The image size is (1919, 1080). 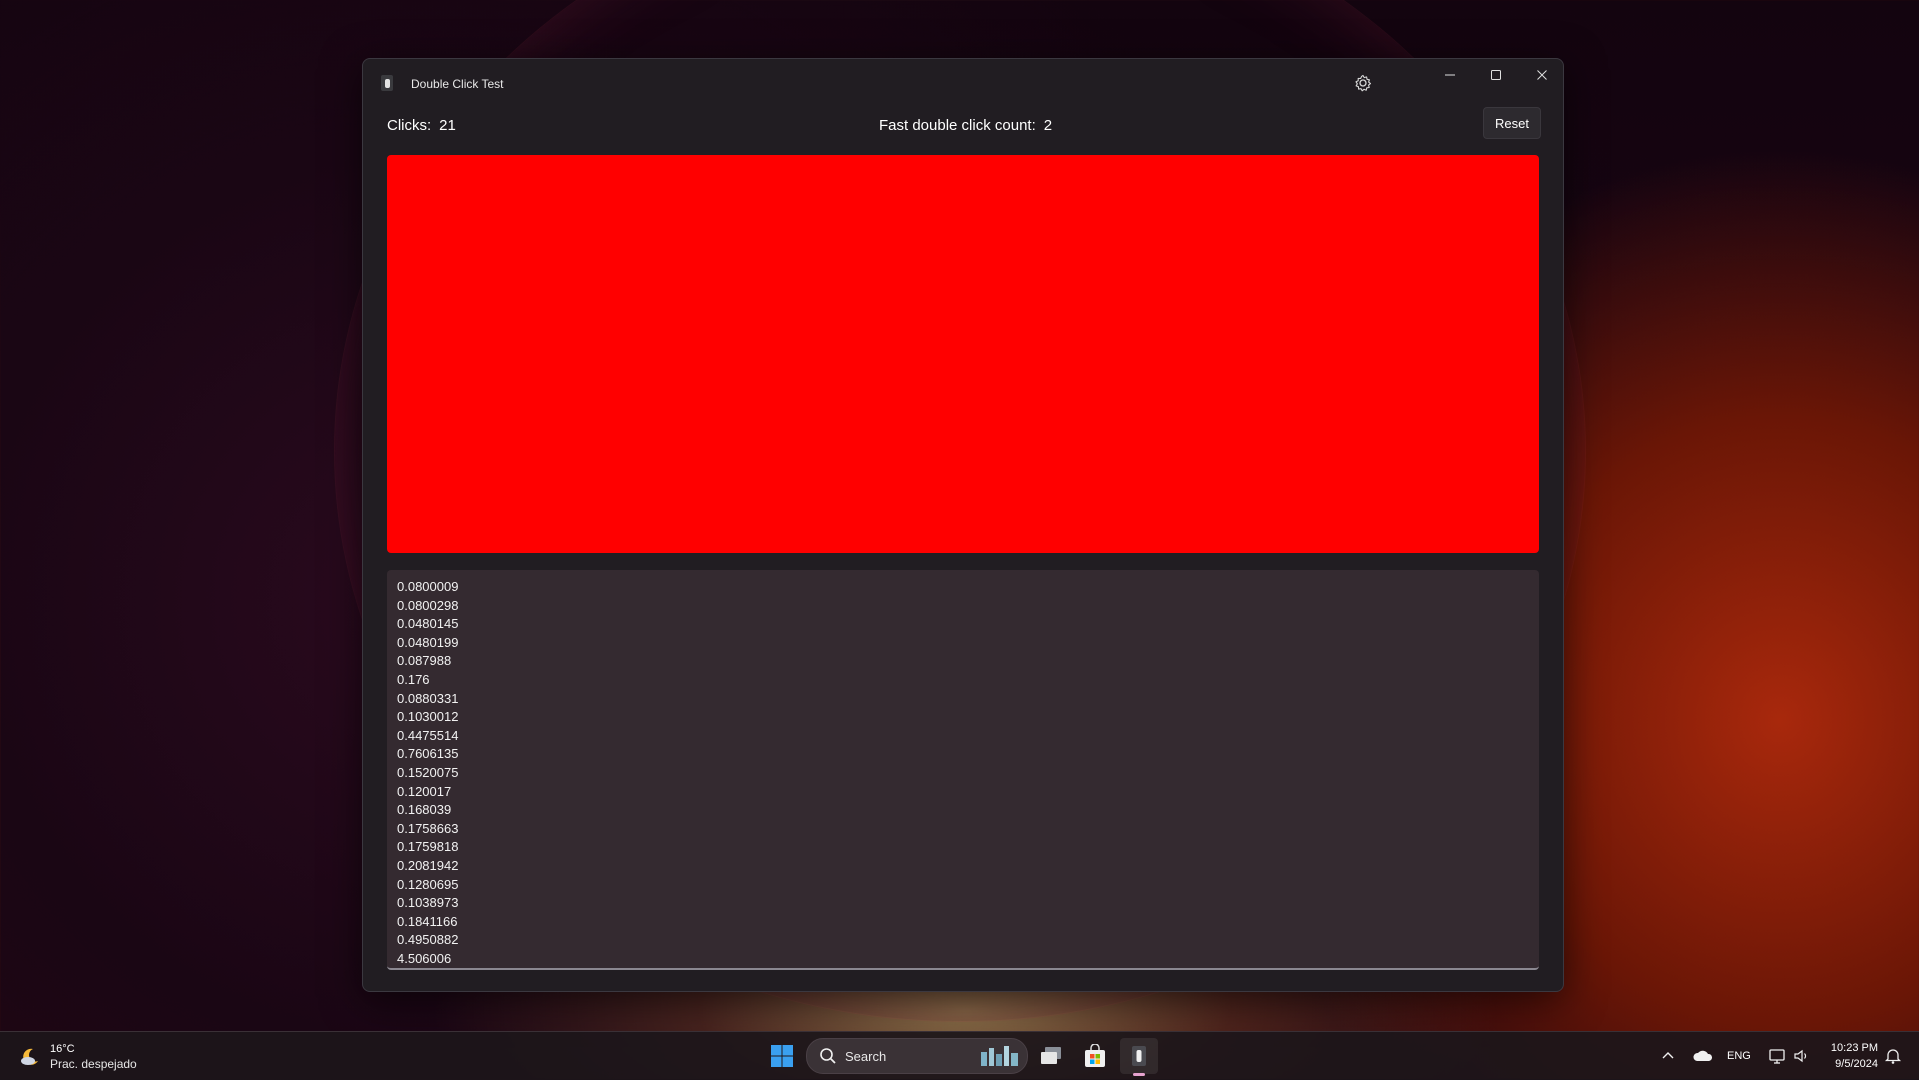 What do you see at coordinates (828, 1056) in the screenshot?
I see `search-icon` at bounding box center [828, 1056].